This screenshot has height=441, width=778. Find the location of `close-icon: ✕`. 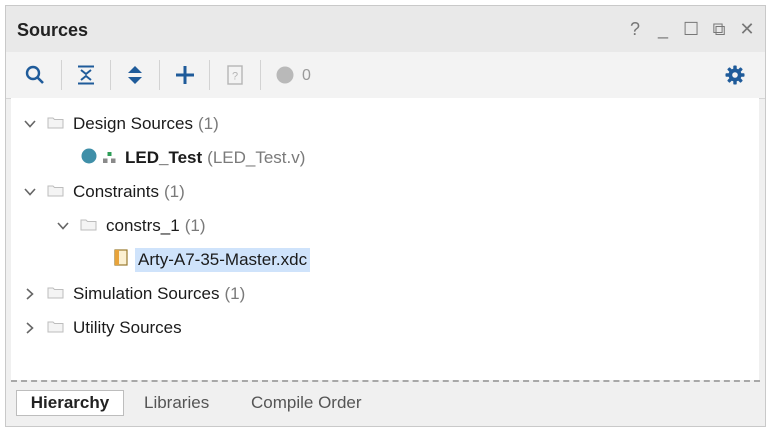

close-icon: ✕ is located at coordinates (747, 29).